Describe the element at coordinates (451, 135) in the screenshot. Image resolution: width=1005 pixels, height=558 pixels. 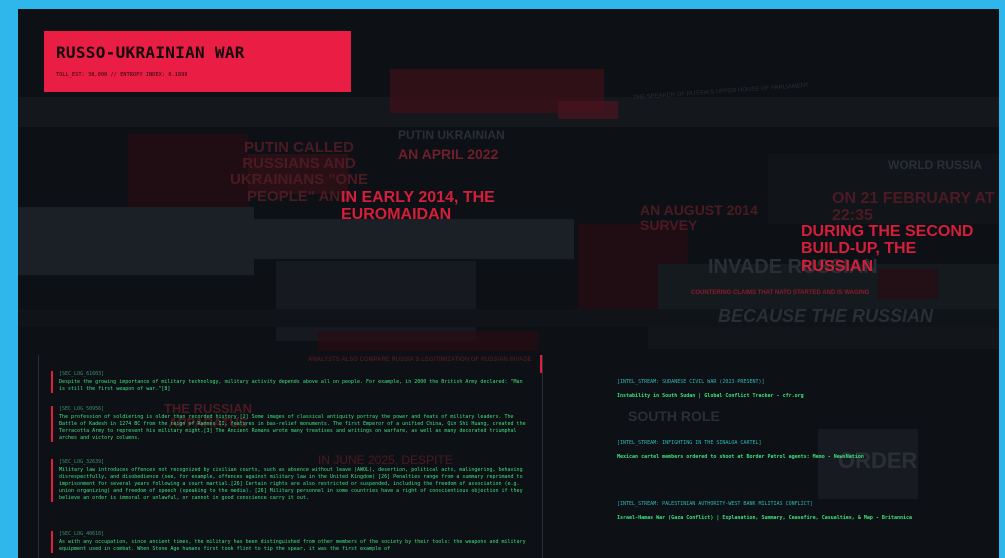
I see `ghost-text: PUTIN UKRAINIAN` at that location.